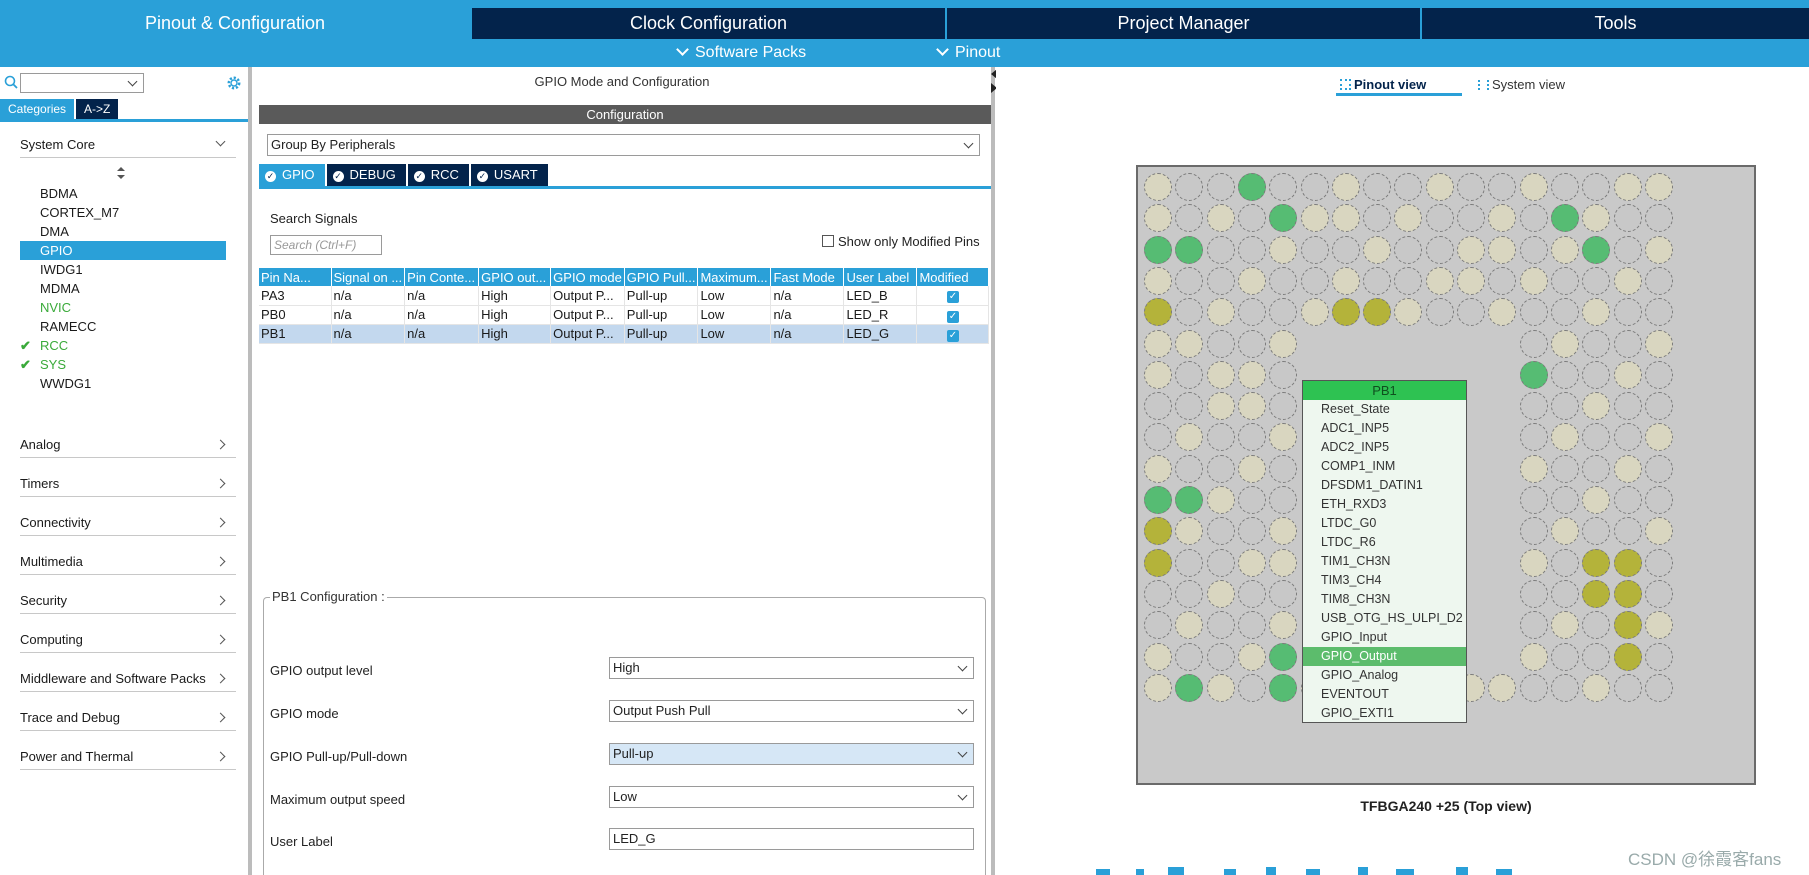  Describe the element at coordinates (121, 173) in the screenshot. I see `sort-icon` at that location.